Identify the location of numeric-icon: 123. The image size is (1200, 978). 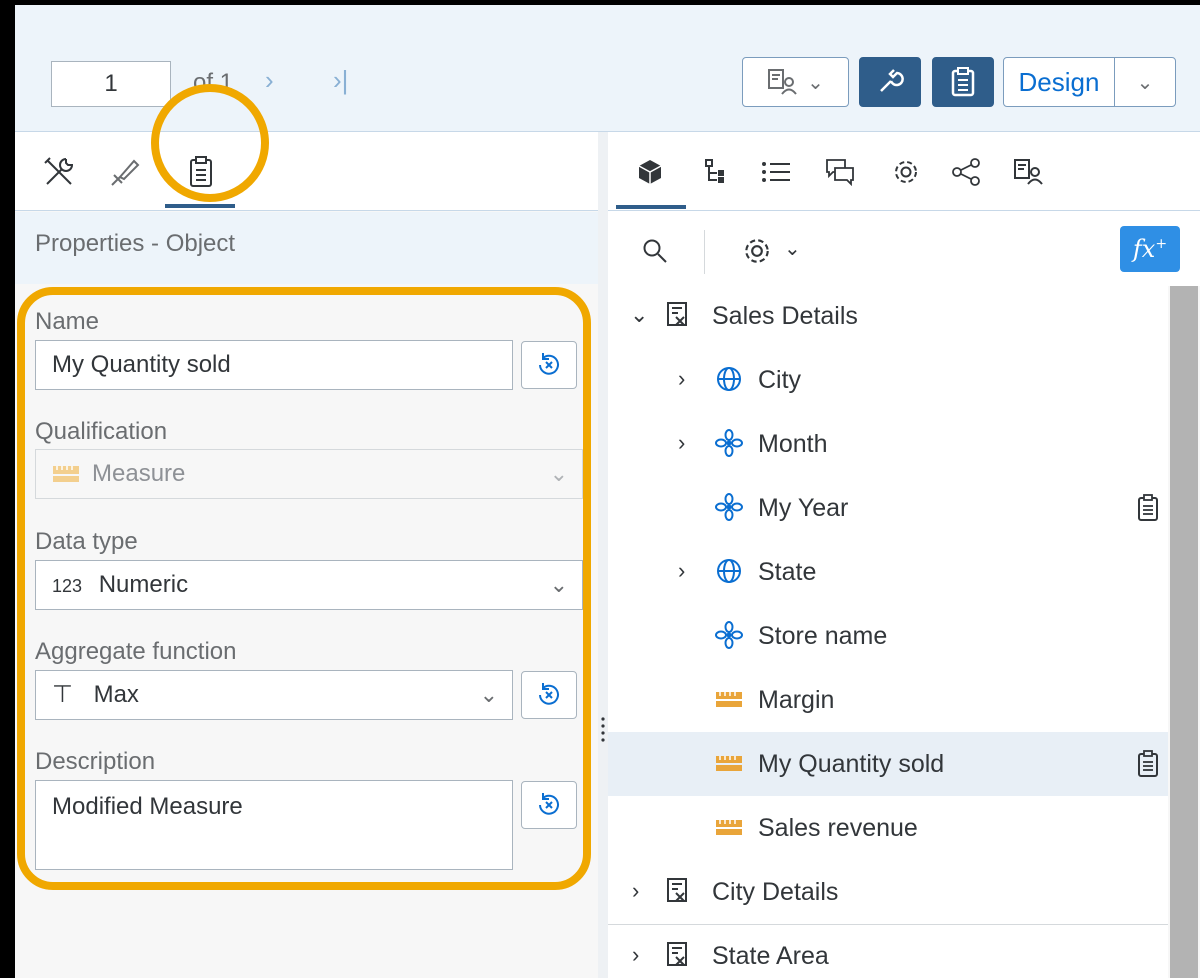
(67, 586).